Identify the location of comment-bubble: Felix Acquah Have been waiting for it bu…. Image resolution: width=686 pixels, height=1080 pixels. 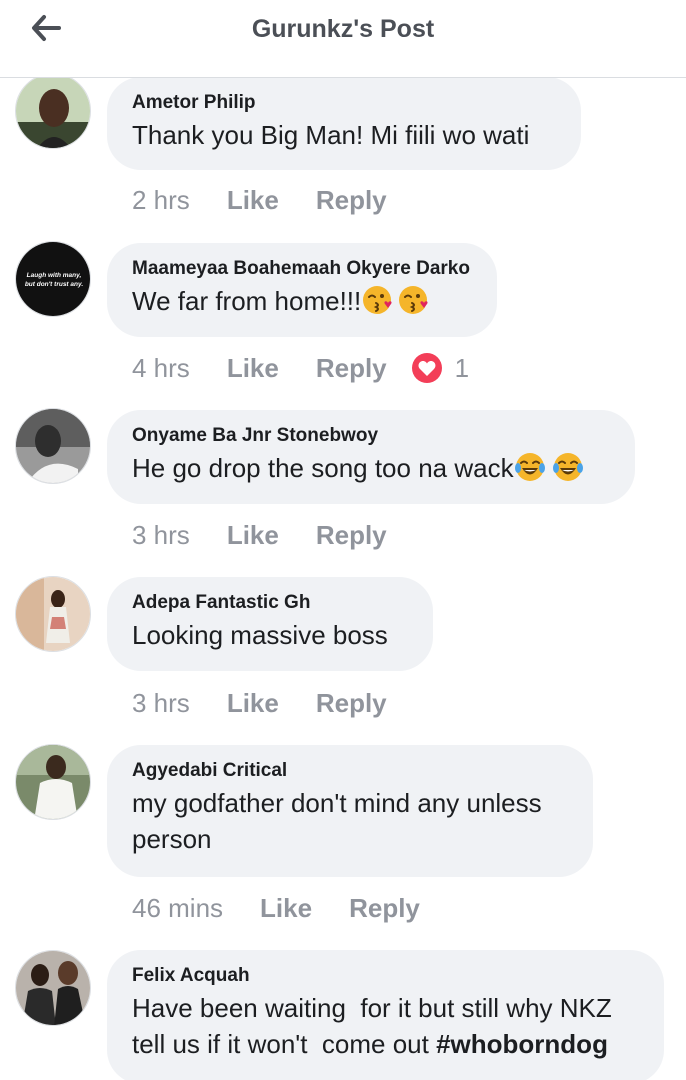
(385, 1015).